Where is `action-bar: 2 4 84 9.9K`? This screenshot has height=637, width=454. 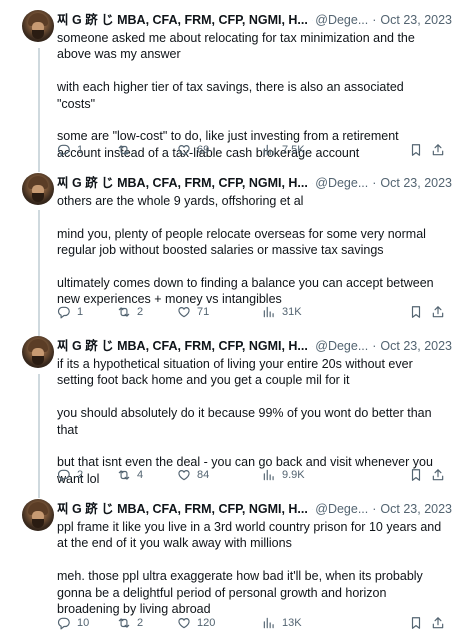 action-bar: 2 4 84 9.9K is located at coordinates (252, 475).